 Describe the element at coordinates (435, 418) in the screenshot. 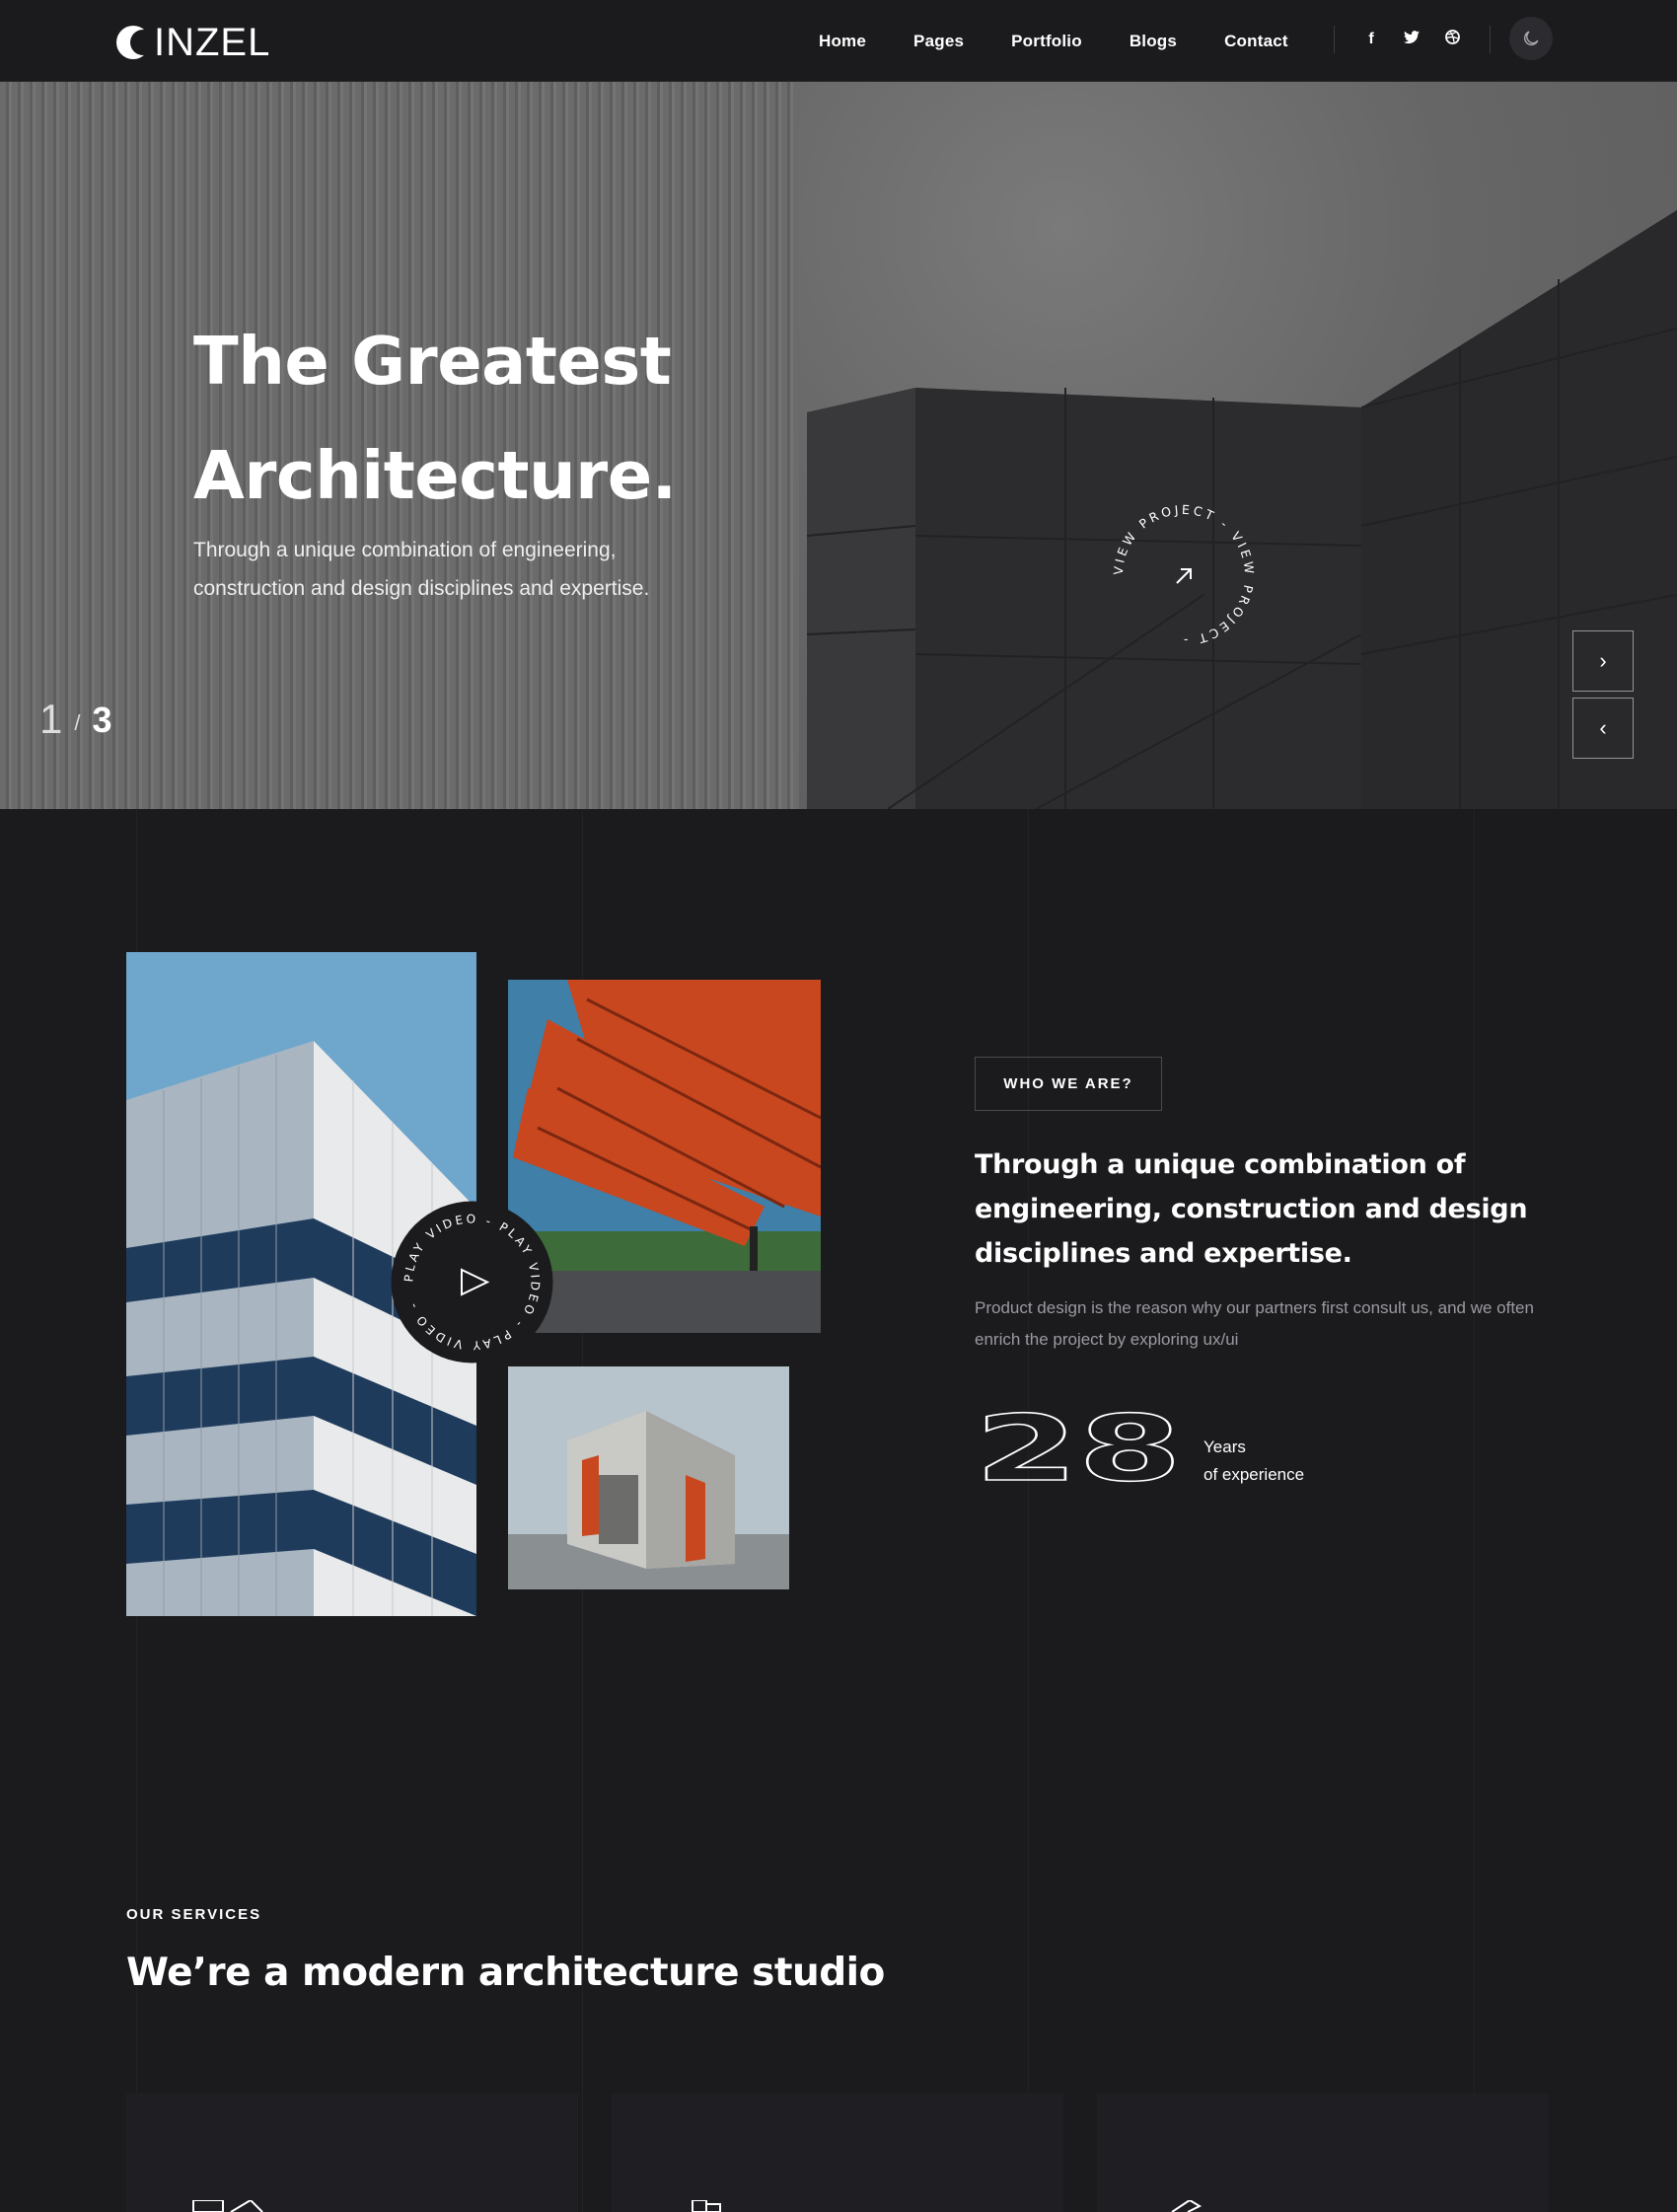

I see `hero-title: The Greatest Architecture.` at that location.